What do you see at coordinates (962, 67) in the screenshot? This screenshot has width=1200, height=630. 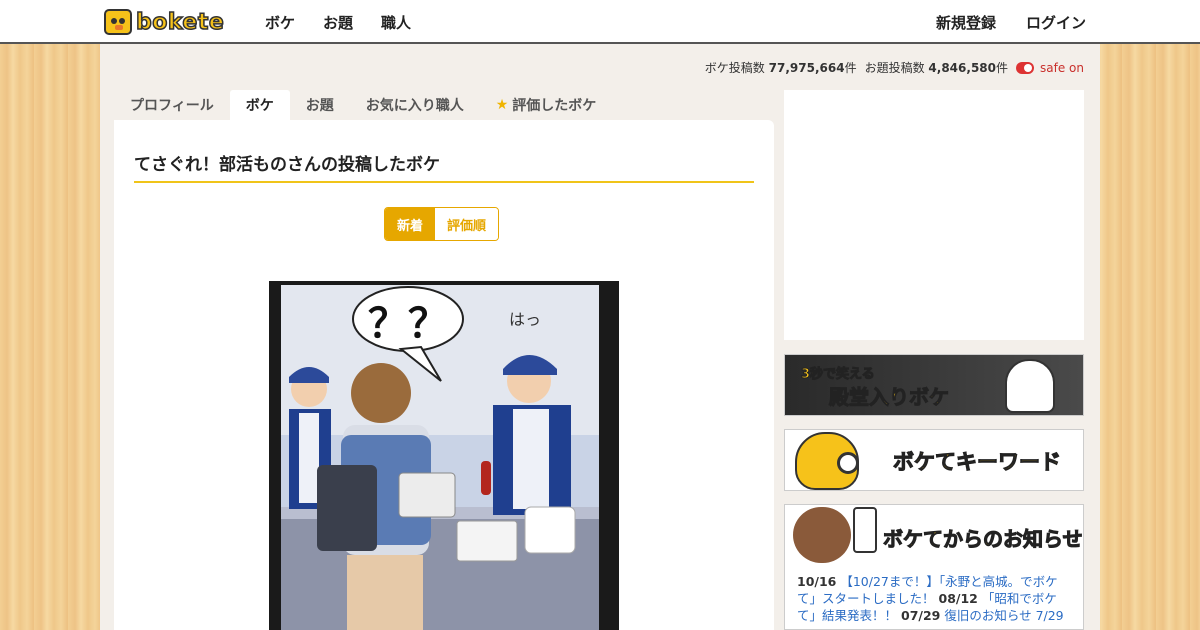 I see `odai-count: 4,846,580` at bounding box center [962, 67].